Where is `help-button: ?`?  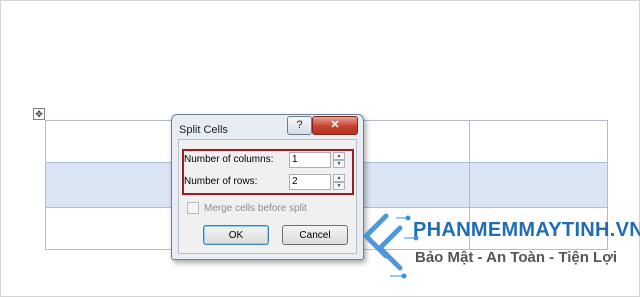 help-button: ? is located at coordinates (299, 125).